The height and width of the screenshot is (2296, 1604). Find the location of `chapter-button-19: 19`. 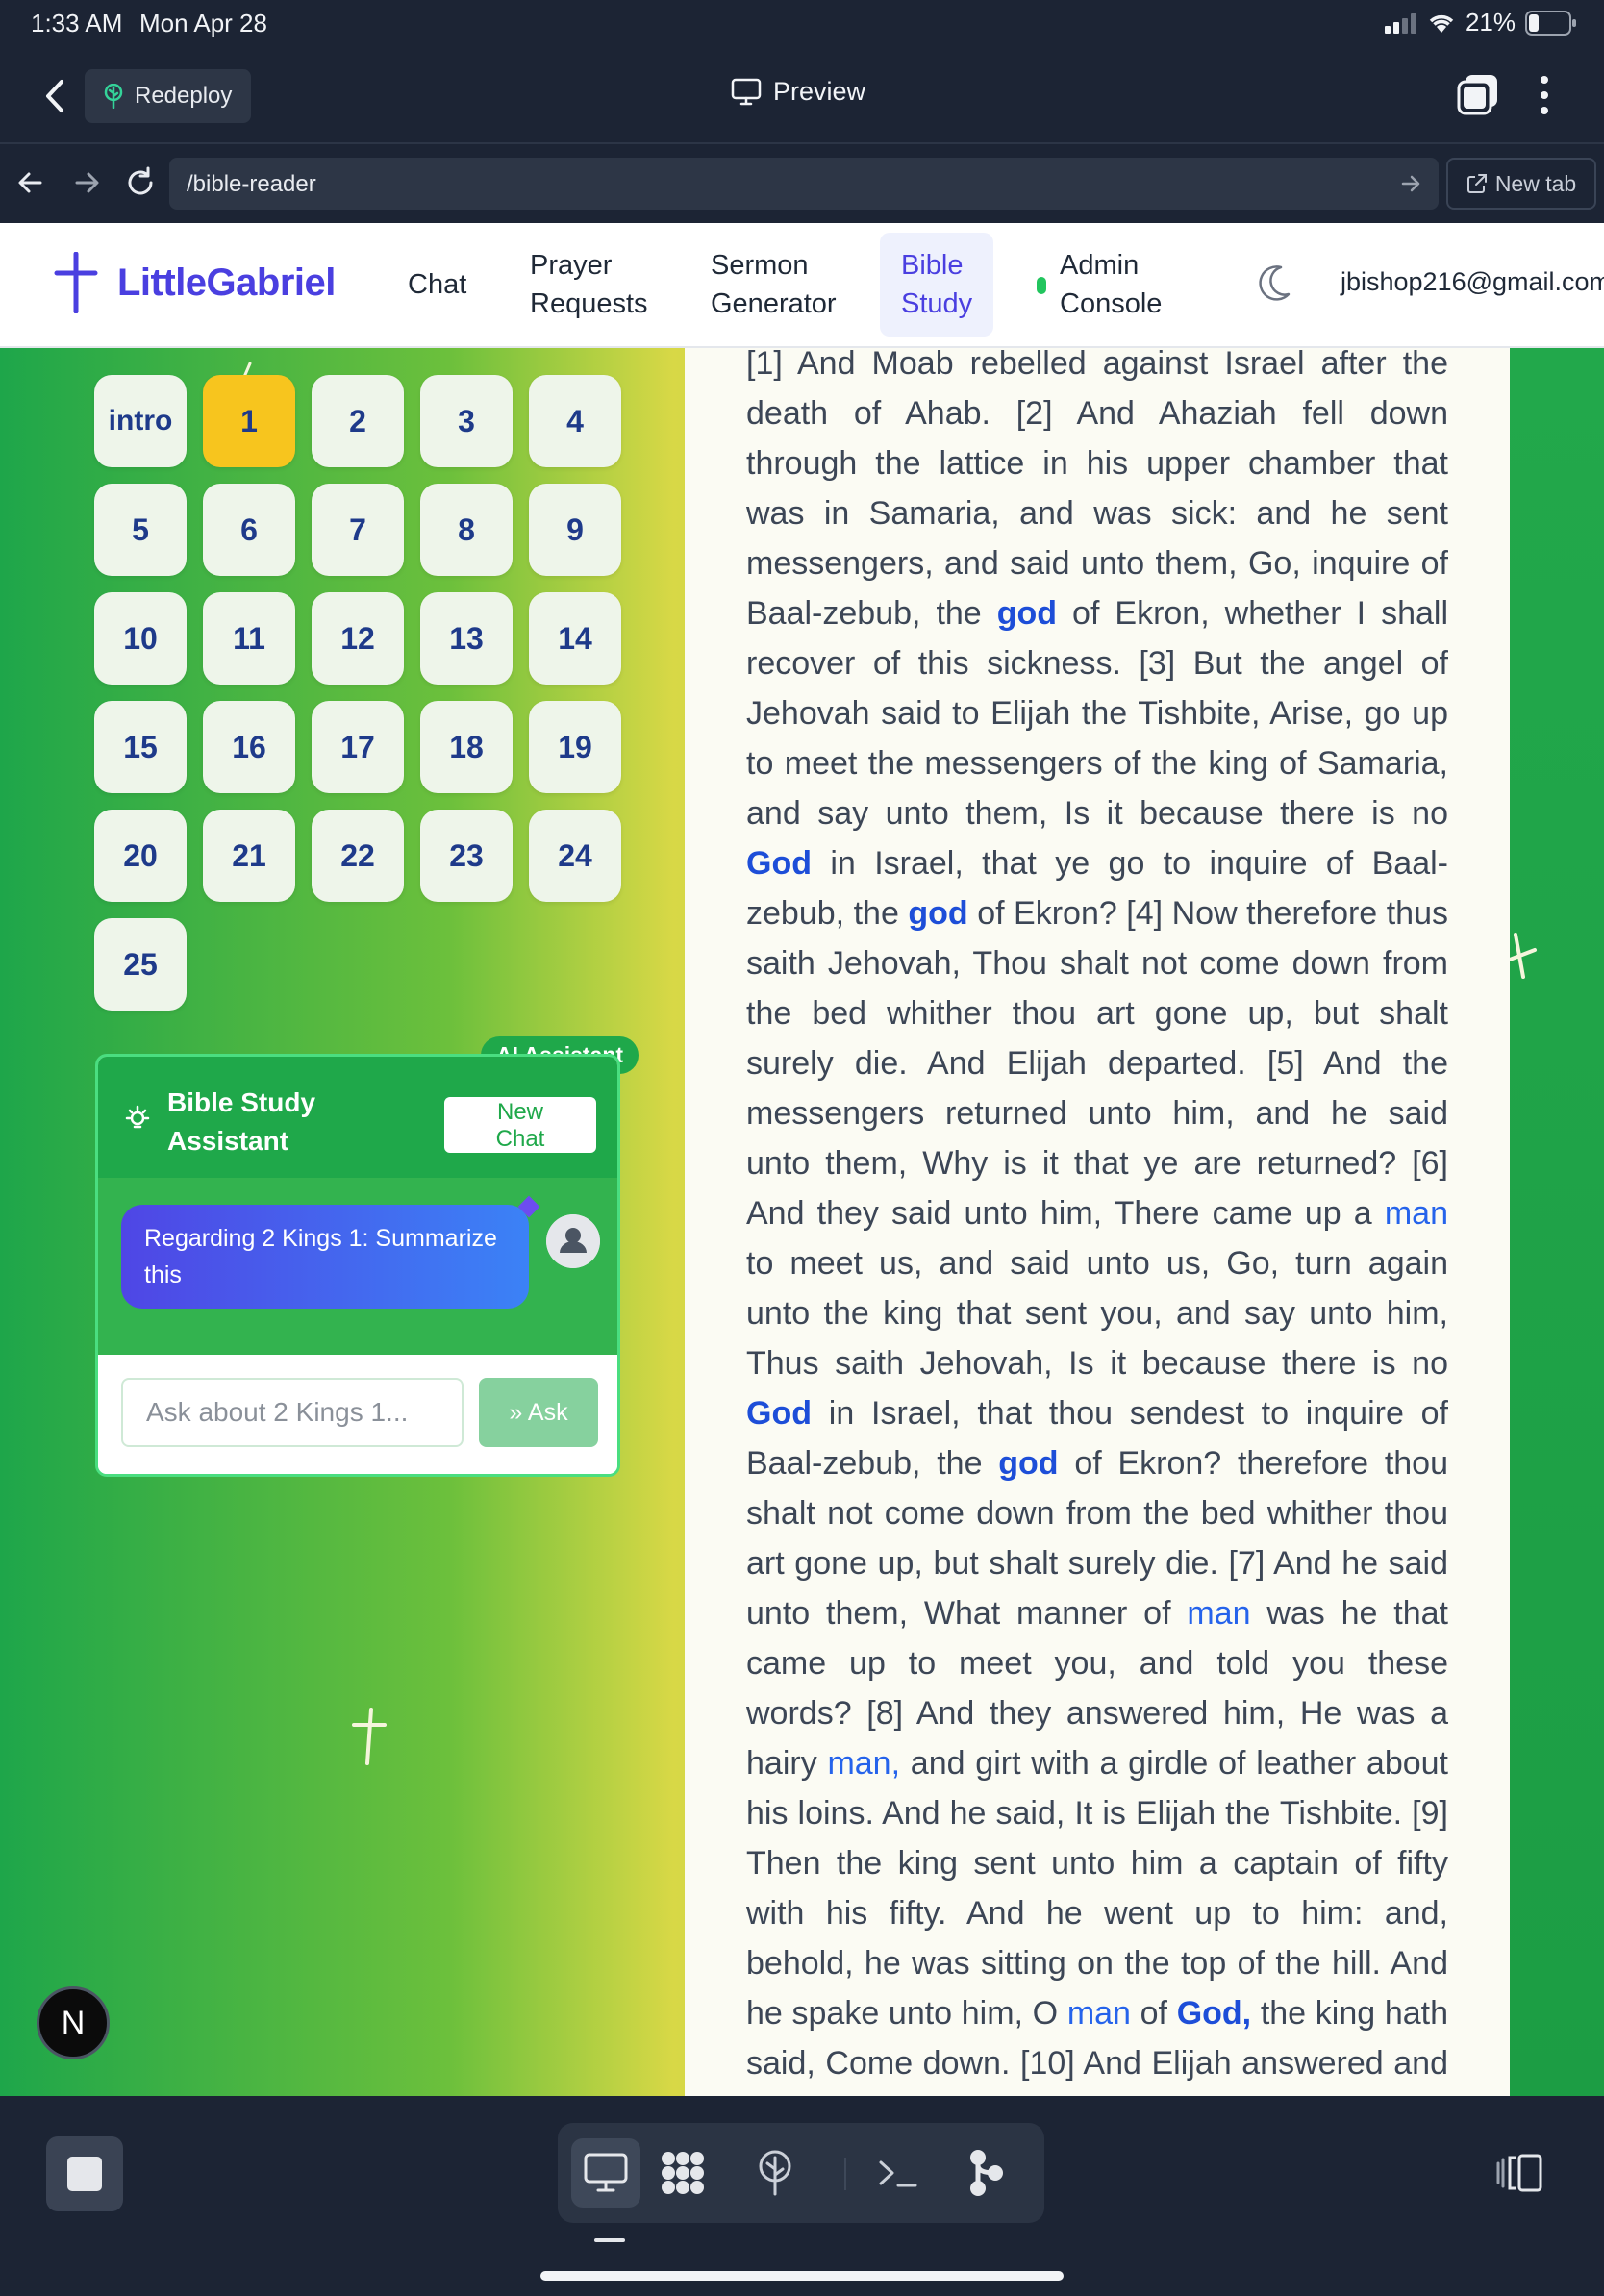

chapter-button-19: 19 is located at coordinates (575, 747).